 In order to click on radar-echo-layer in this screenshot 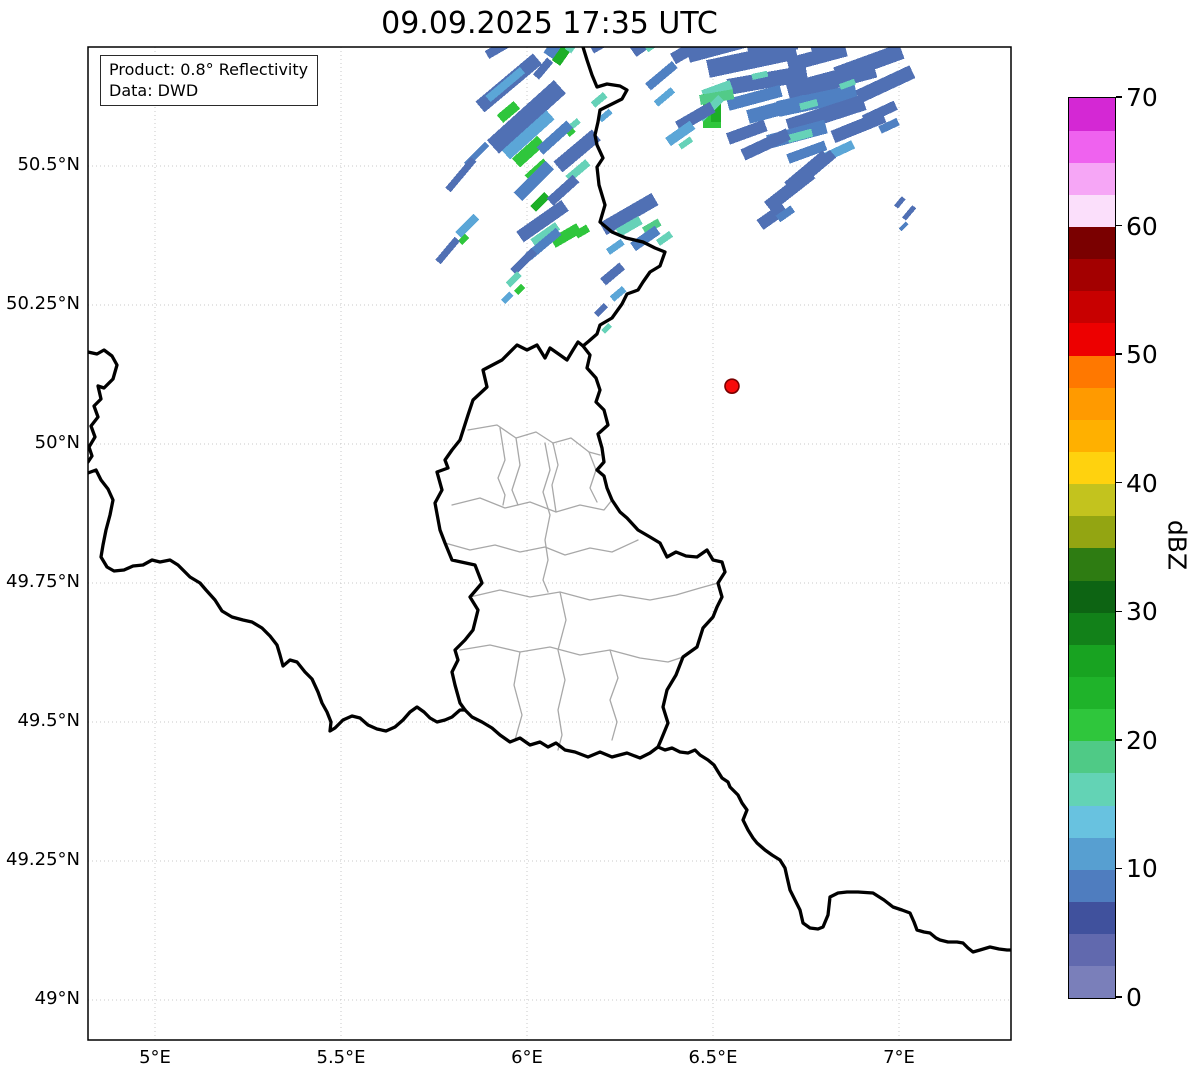, I will do `click(676, 190)`.